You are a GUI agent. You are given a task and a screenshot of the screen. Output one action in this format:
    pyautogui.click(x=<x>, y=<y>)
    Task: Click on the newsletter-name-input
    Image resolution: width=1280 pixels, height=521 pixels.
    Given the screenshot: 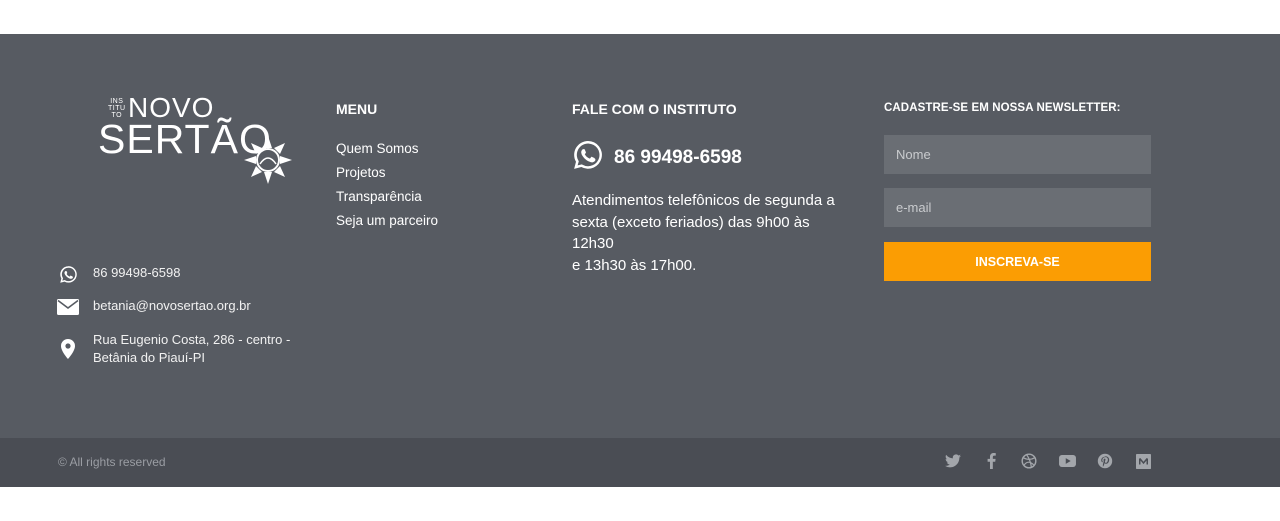 What is the action you would take?
    pyautogui.click(x=1017, y=154)
    